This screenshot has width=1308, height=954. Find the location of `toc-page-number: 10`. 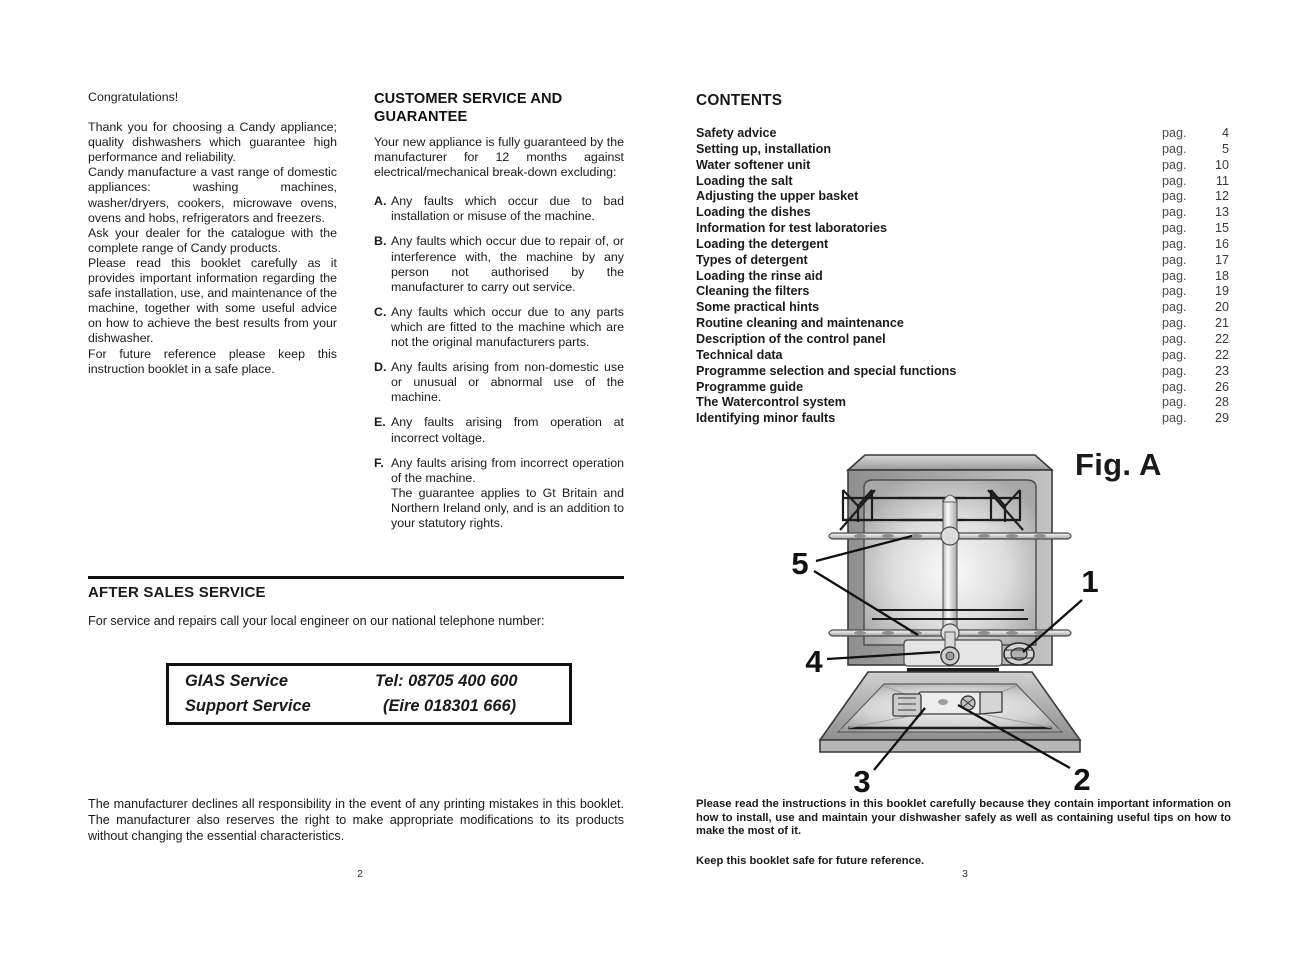

toc-page-number: 10 is located at coordinates (1221, 164).